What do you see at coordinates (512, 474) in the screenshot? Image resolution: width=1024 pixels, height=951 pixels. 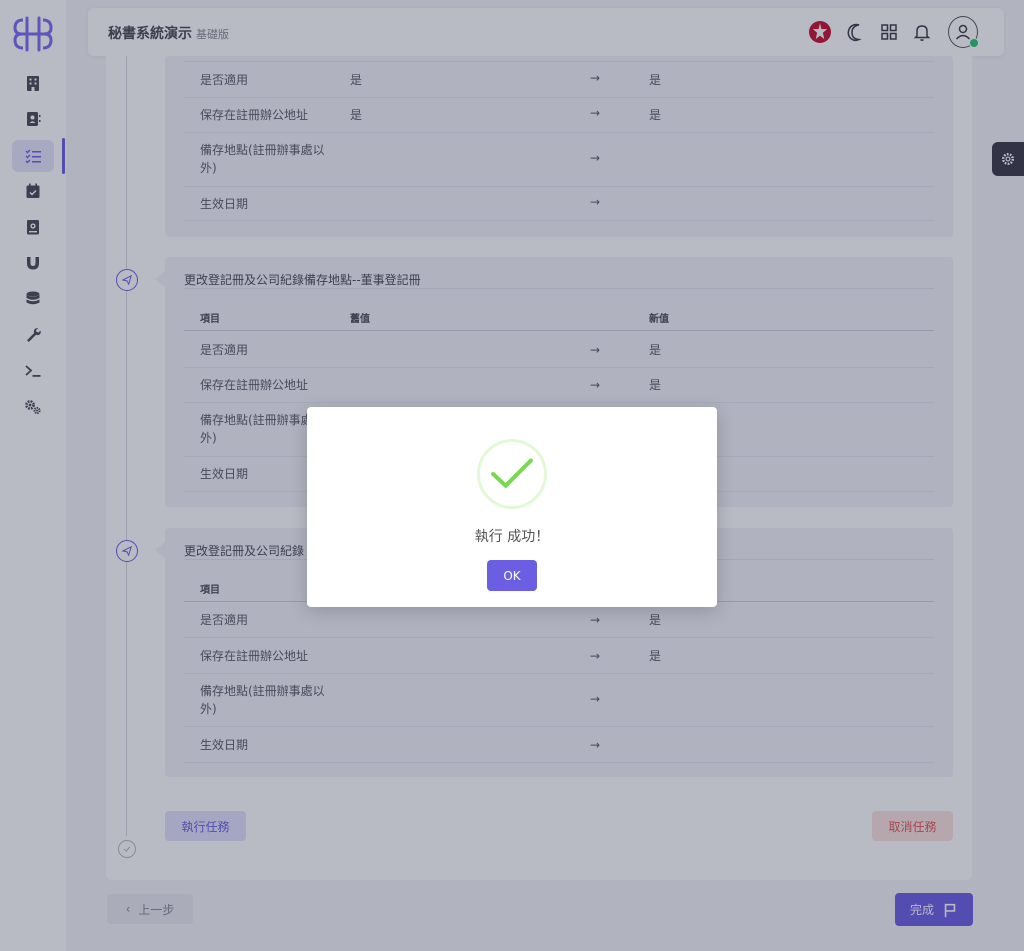 I see `success-icon` at bounding box center [512, 474].